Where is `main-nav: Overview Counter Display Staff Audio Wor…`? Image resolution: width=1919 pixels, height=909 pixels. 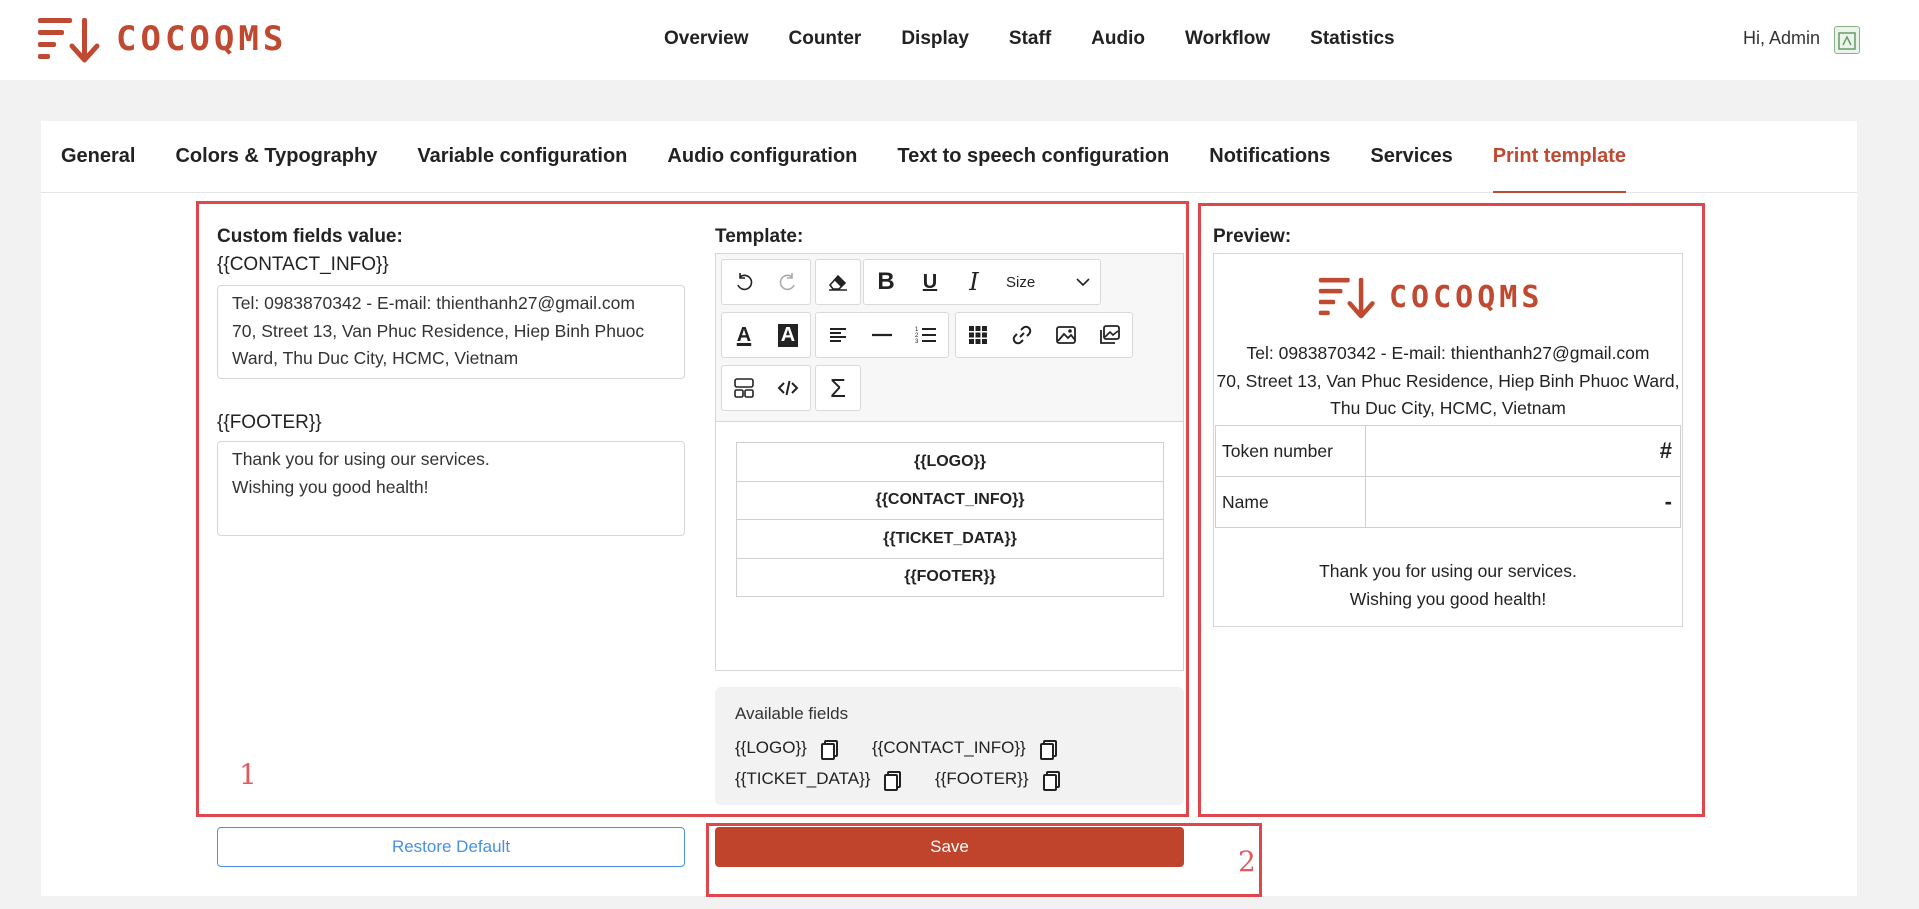 main-nav: Overview Counter Display Staff Audio Wor… is located at coordinates (1049, 39).